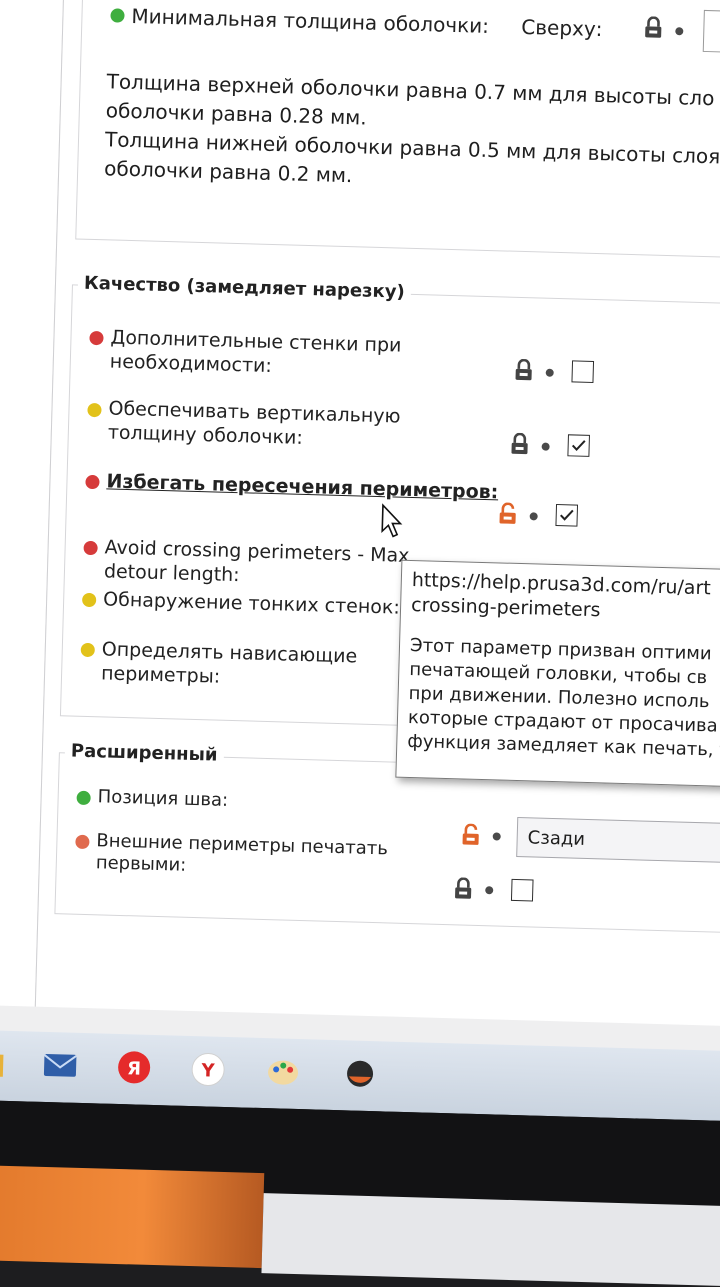  Describe the element at coordinates (567, 515) in the screenshot. I see `avoid-crossing-perimeters-checkbox` at that location.